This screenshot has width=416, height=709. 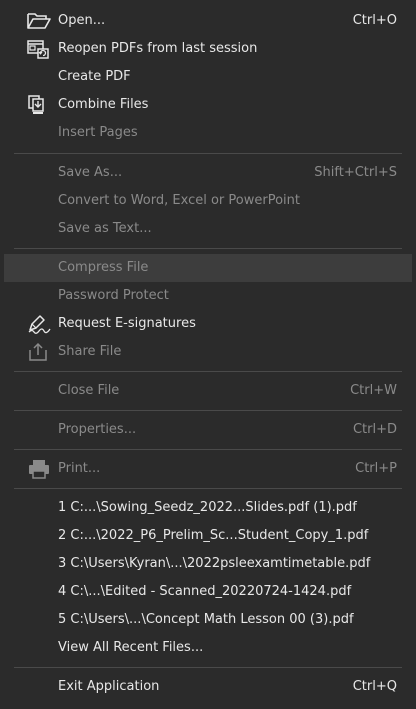 I want to click on recent-file-number: 5, so click(x=62, y=619).